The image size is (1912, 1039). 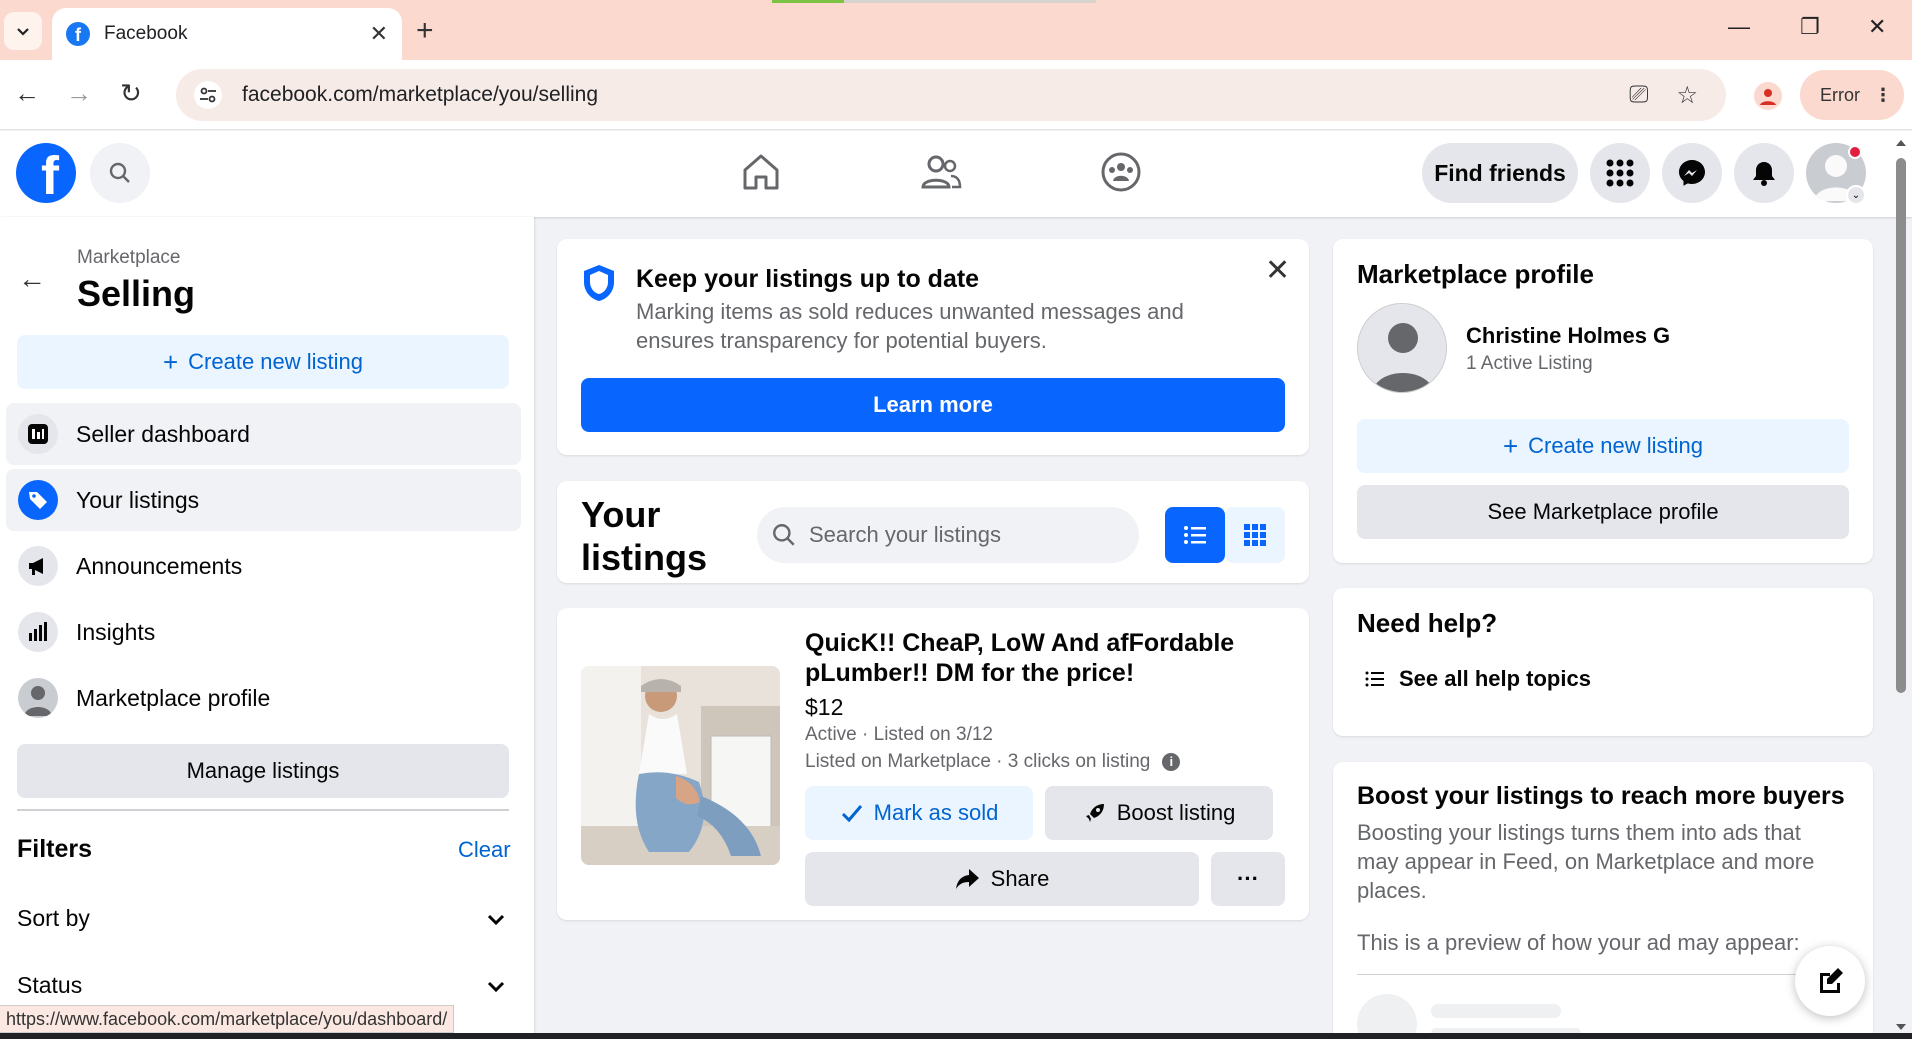 I want to click on window-close-button: ✕, so click(x=1877, y=27).